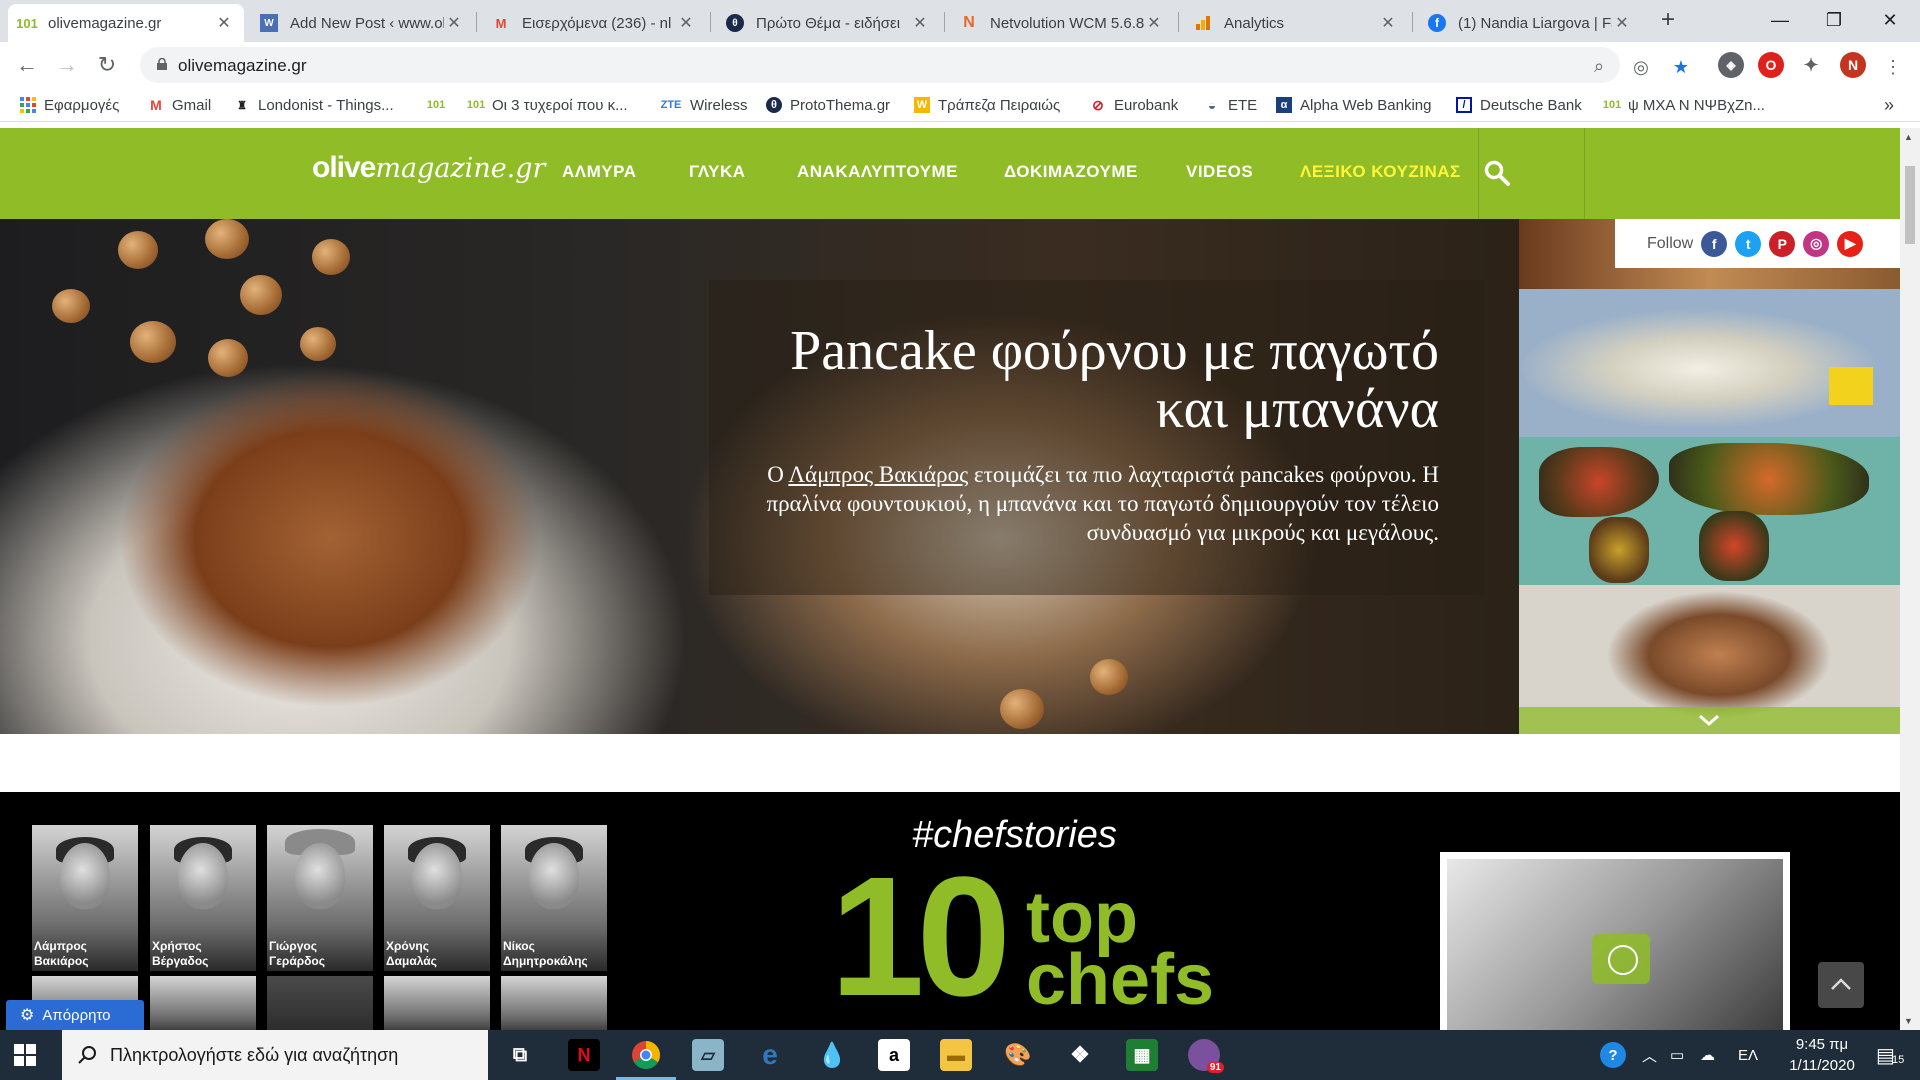 The height and width of the screenshot is (1080, 1920). Describe the element at coordinates (437, 898) in the screenshot. I see `chef-card: Χρόνης Δαμαλάς` at that location.